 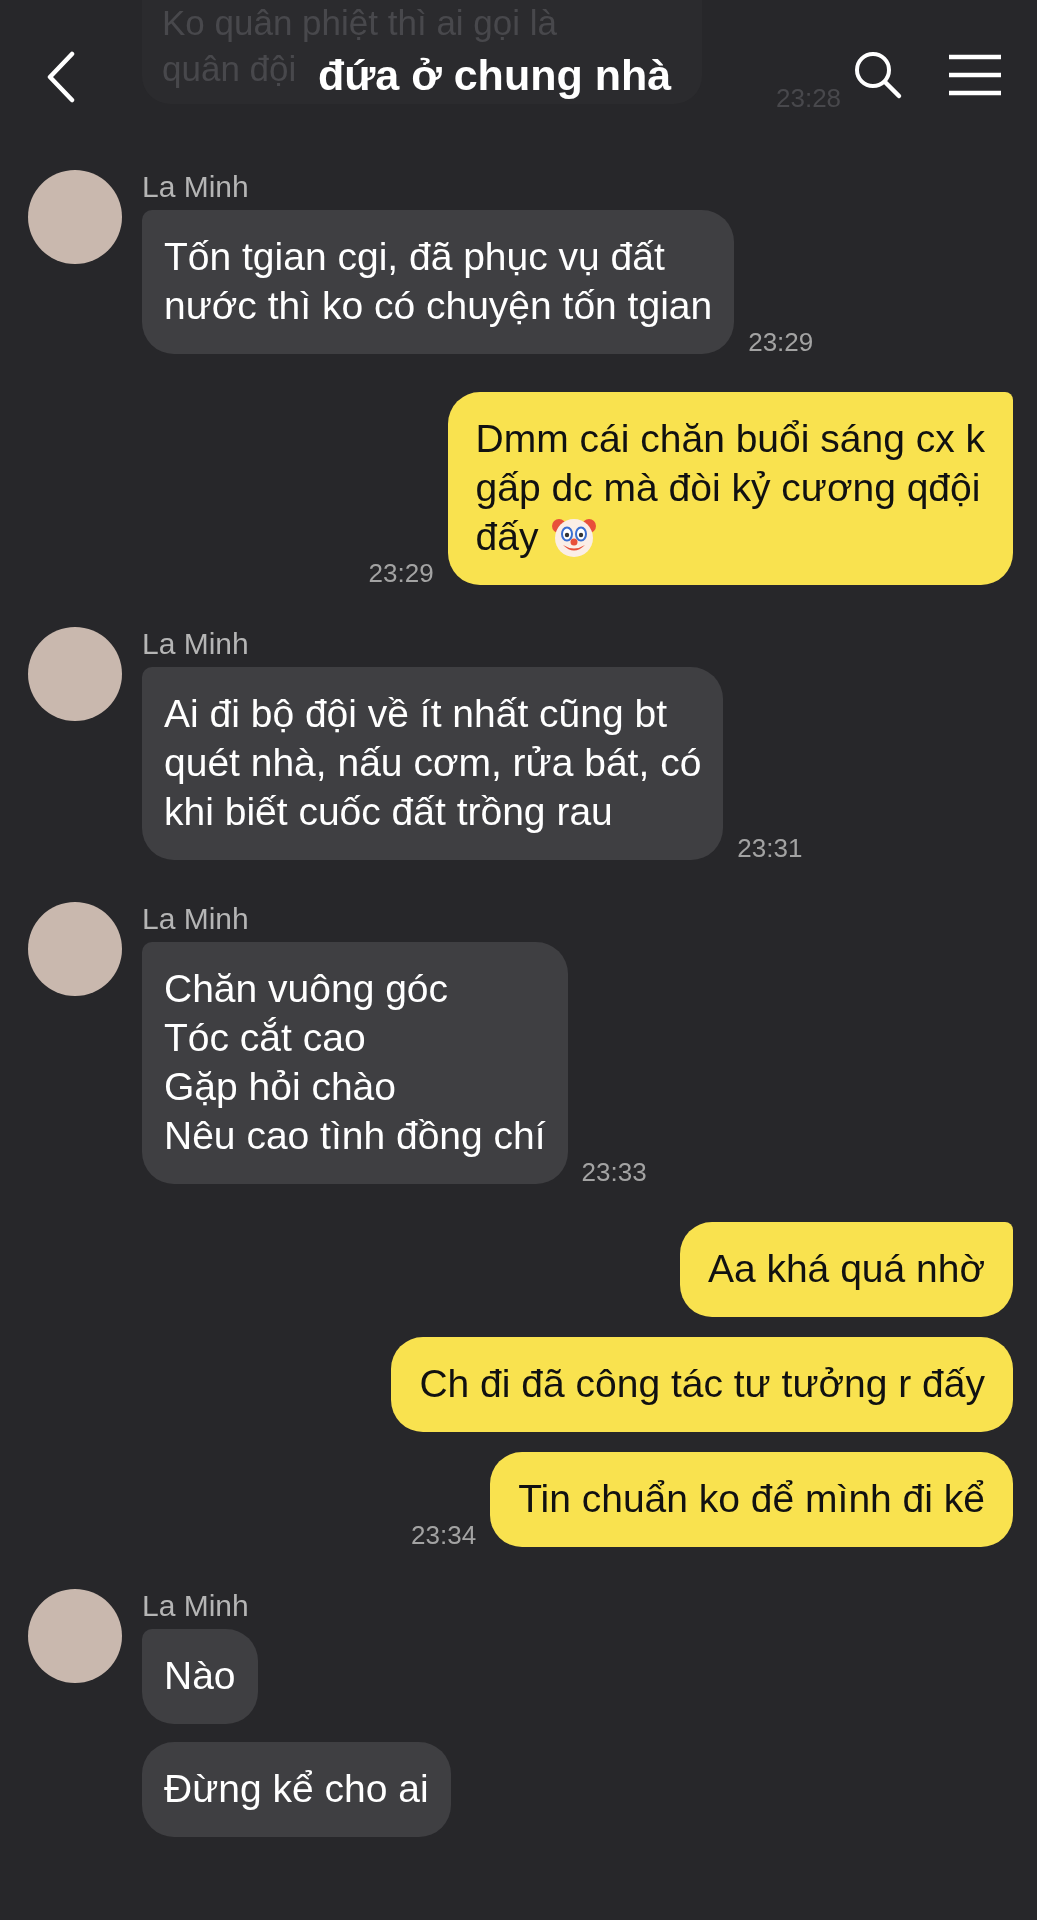 I want to click on message-text: Dmm cái chăn buổi sáng cx k, so click(x=730, y=439).